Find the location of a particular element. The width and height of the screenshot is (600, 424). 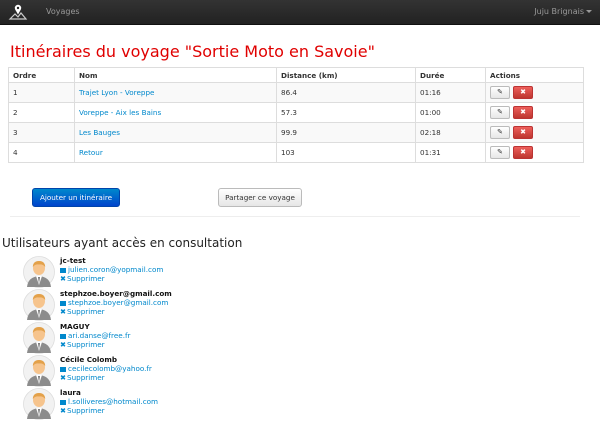

itinerary-link: Trajet Lyon - Voreppe is located at coordinates (116, 92).